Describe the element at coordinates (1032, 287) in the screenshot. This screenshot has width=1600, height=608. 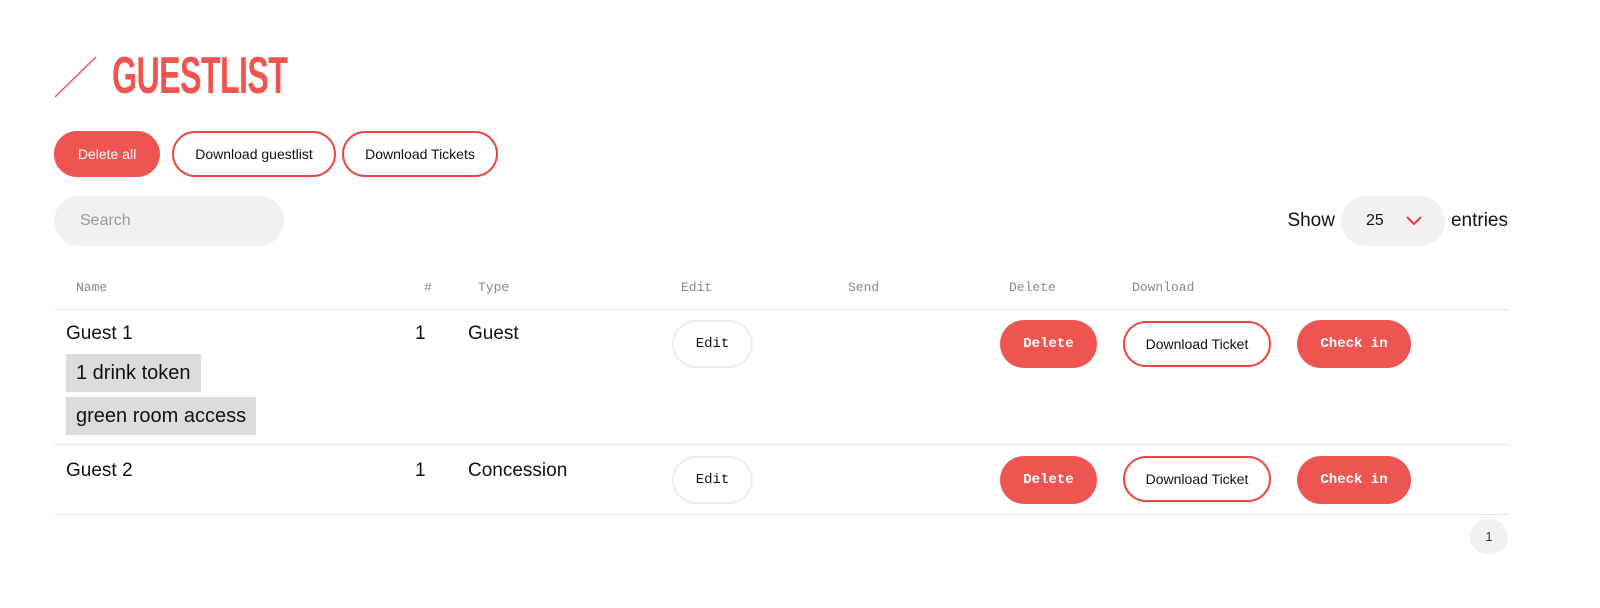
I see `column-header-delete: Delete` at that location.